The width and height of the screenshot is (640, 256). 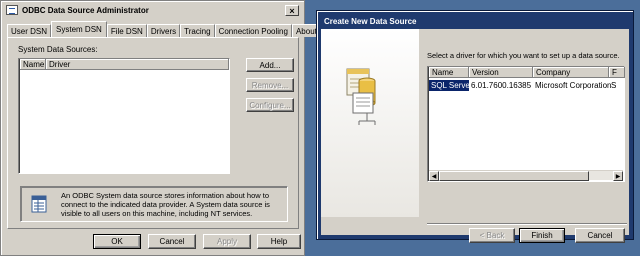 What do you see at coordinates (58, 49) in the screenshot?
I see `system-data-sources-label: System Data Sources:` at bounding box center [58, 49].